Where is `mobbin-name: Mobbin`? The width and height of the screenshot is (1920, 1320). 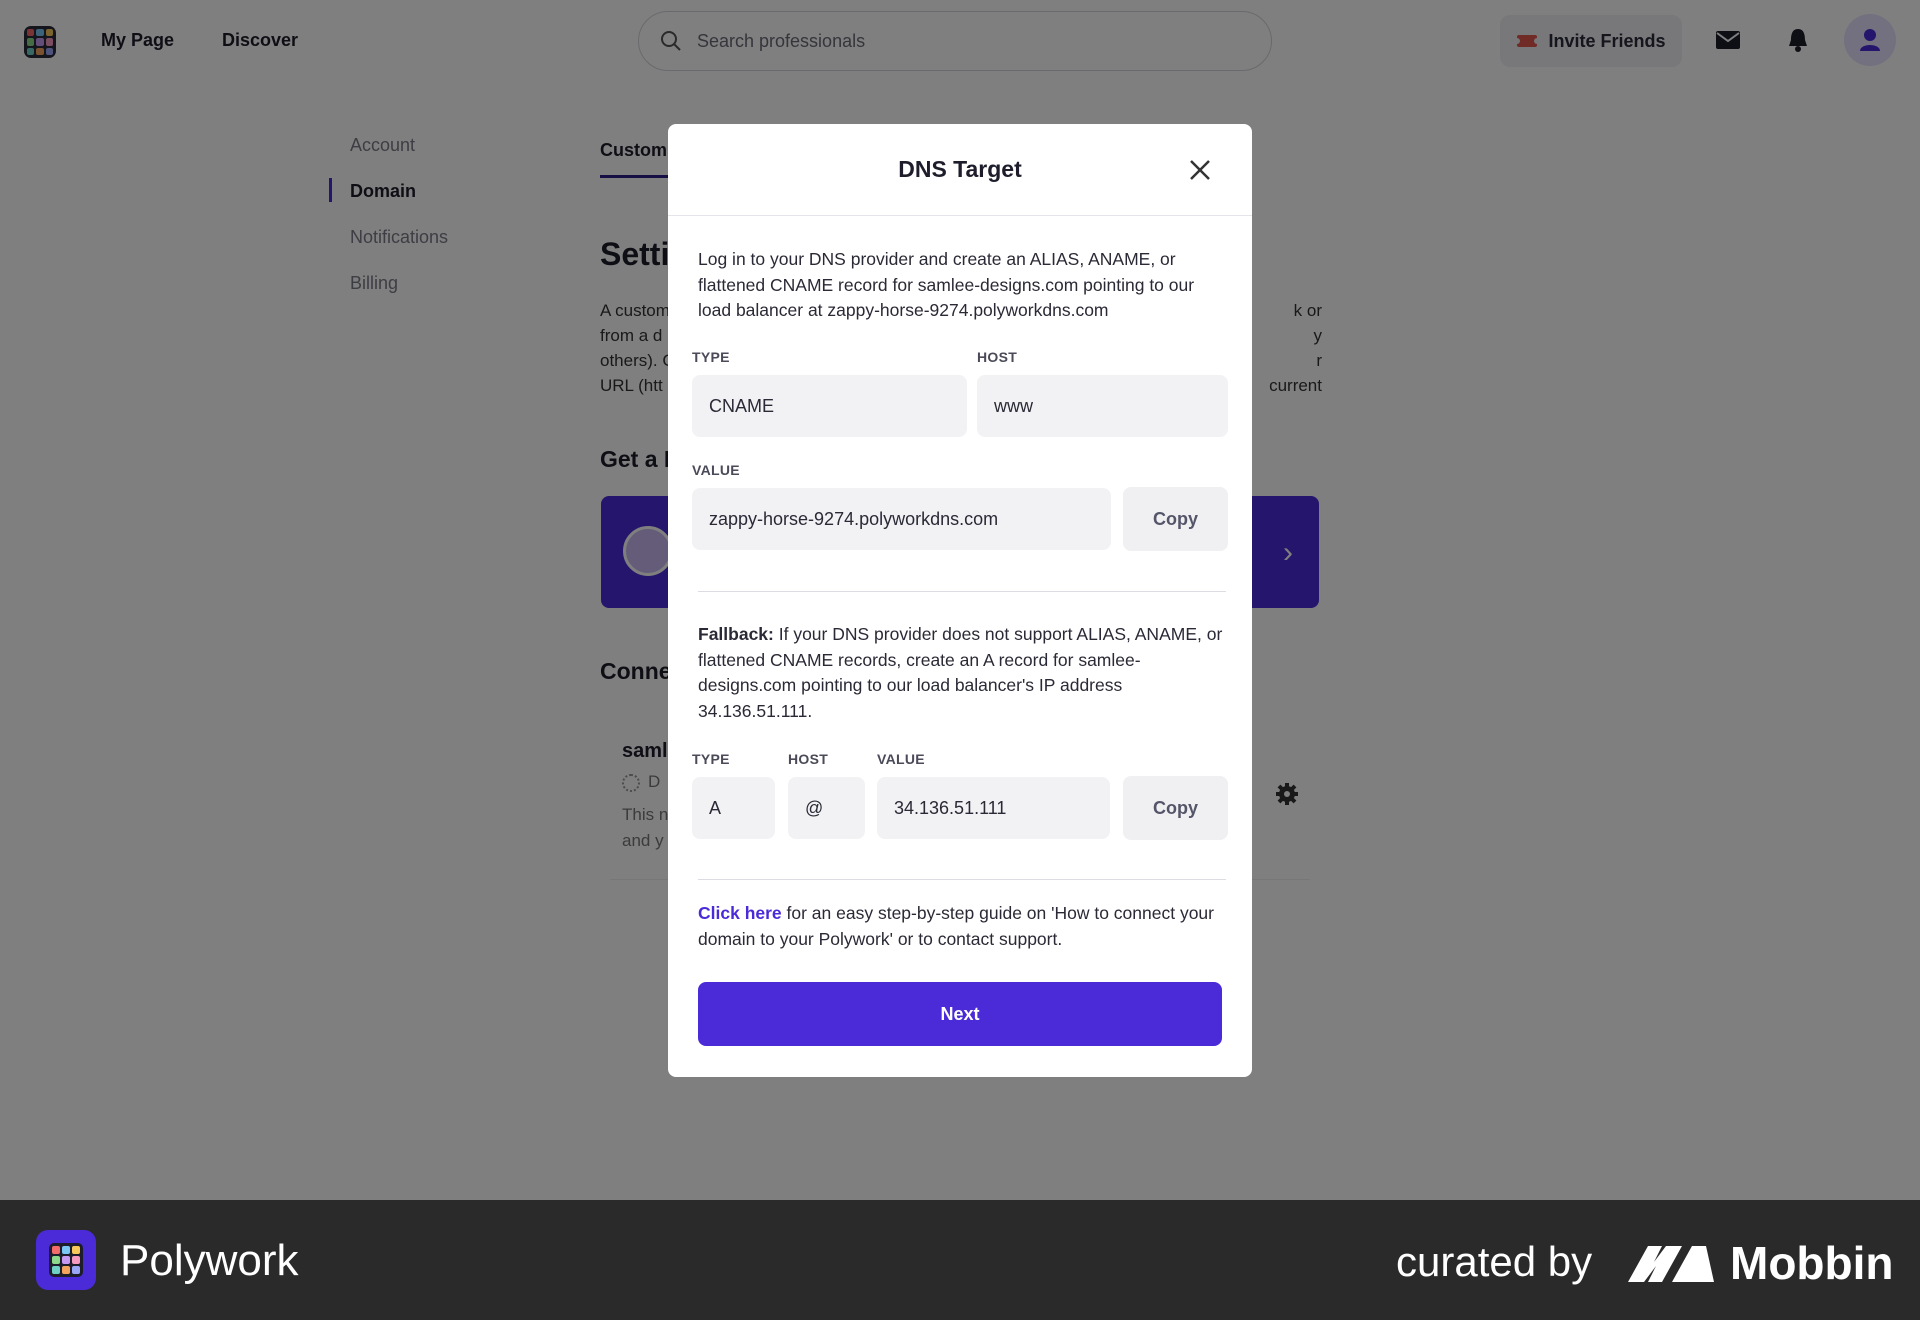
mobbin-name: Mobbin is located at coordinates (1812, 1263).